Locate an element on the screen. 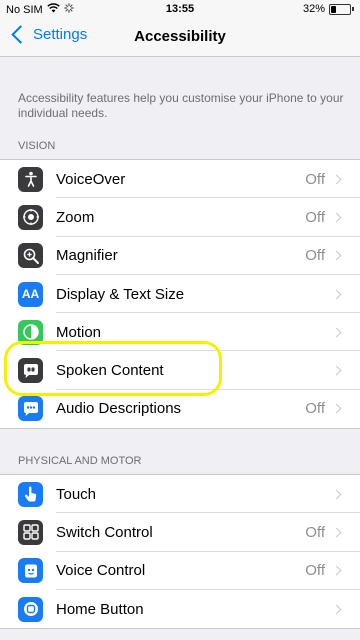 This screenshot has height=640, width=360. row-label: VoiceOver is located at coordinates (91, 179).